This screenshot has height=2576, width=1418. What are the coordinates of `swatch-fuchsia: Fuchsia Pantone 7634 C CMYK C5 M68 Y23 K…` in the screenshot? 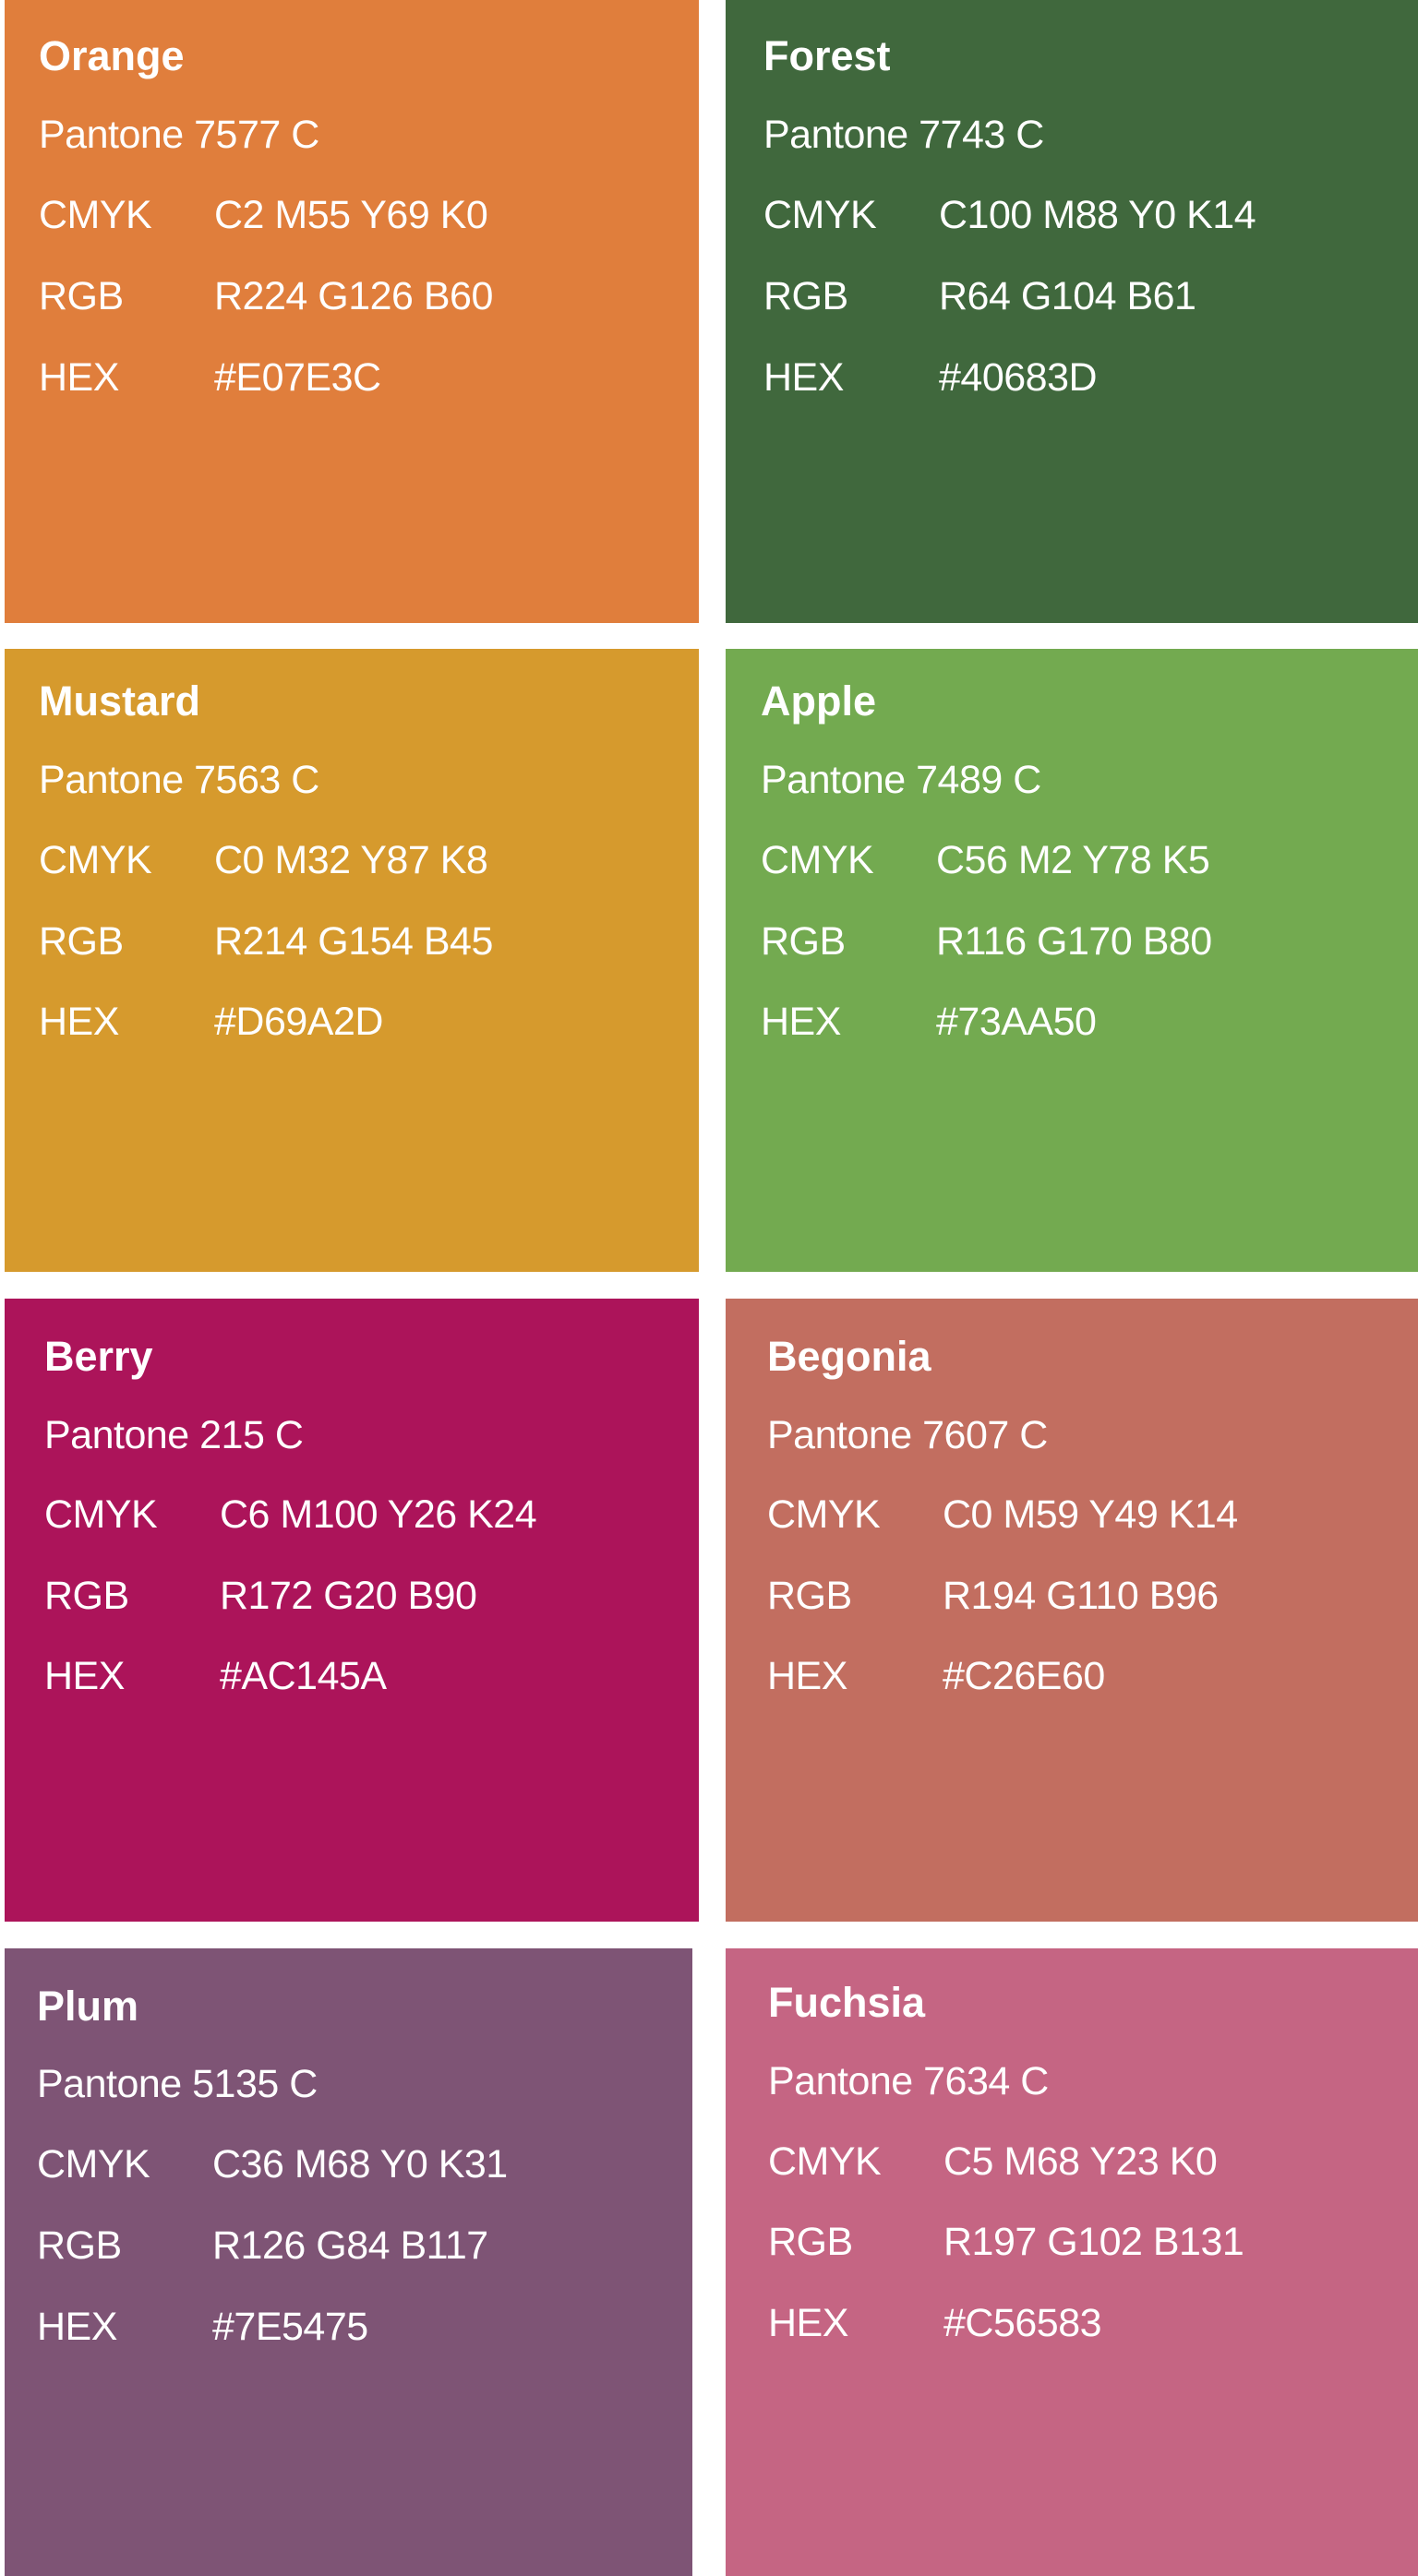 It's located at (1072, 2262).